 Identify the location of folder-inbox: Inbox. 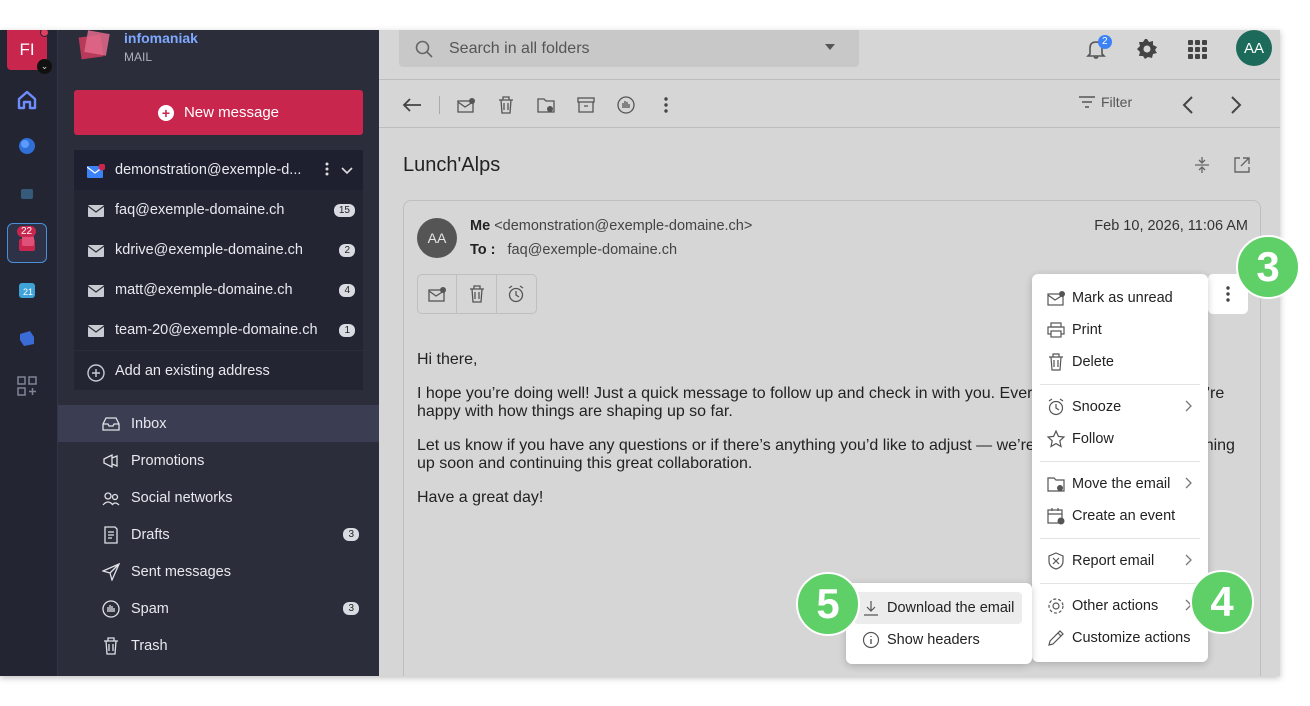
(218, 423).